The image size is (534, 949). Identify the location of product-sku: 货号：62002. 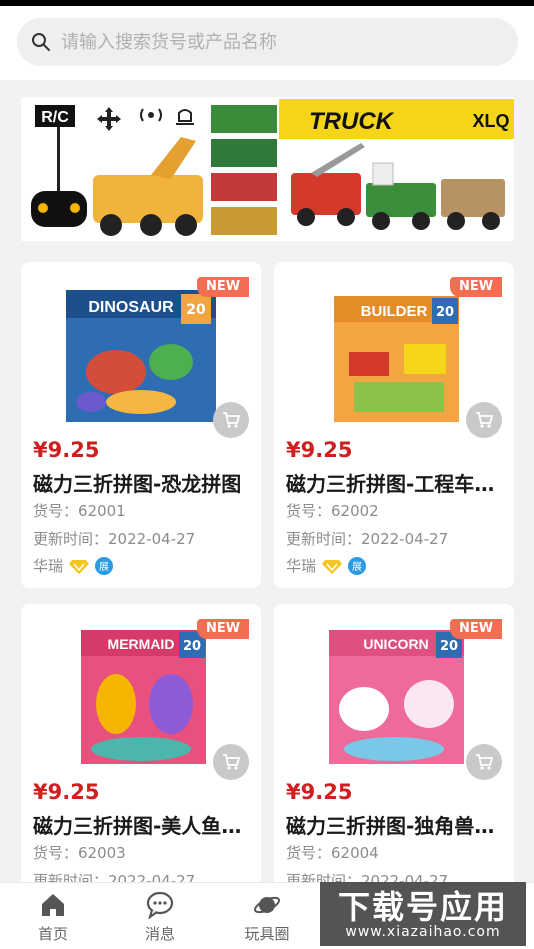
(332, 511).